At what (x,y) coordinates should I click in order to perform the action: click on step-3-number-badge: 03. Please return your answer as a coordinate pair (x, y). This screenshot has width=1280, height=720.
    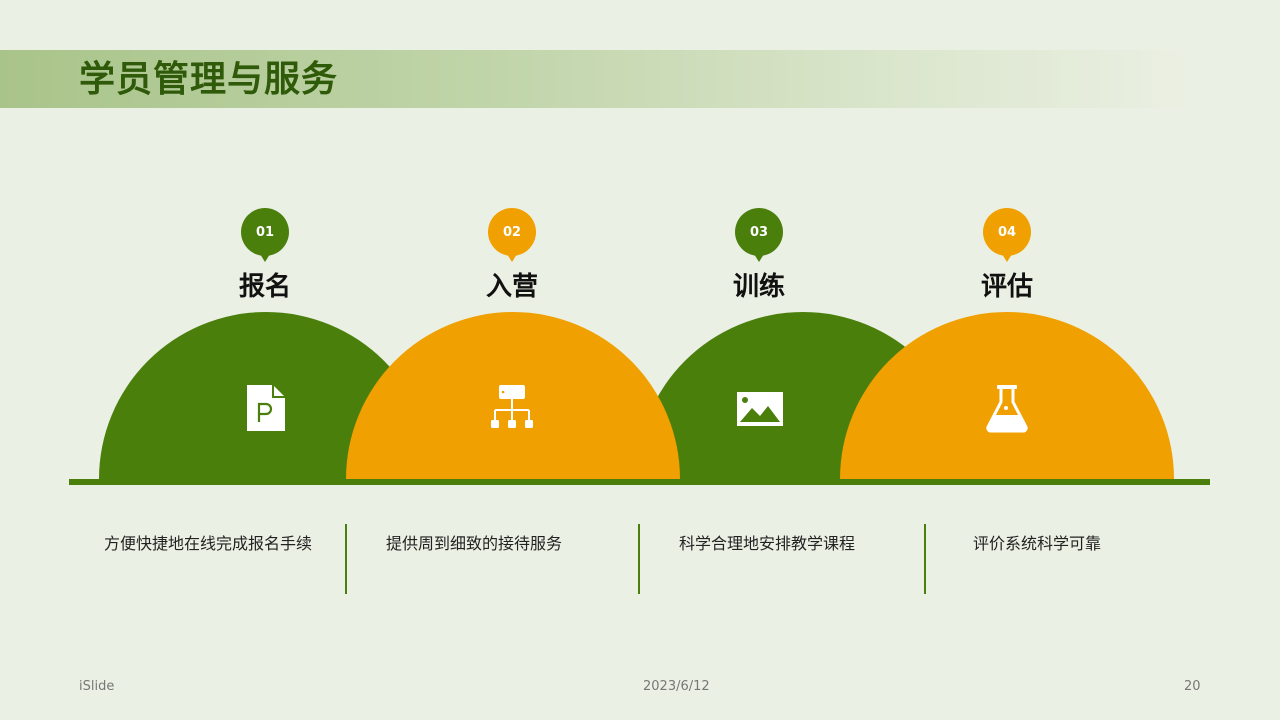
    Looking at the image, I should click on (759, 235).